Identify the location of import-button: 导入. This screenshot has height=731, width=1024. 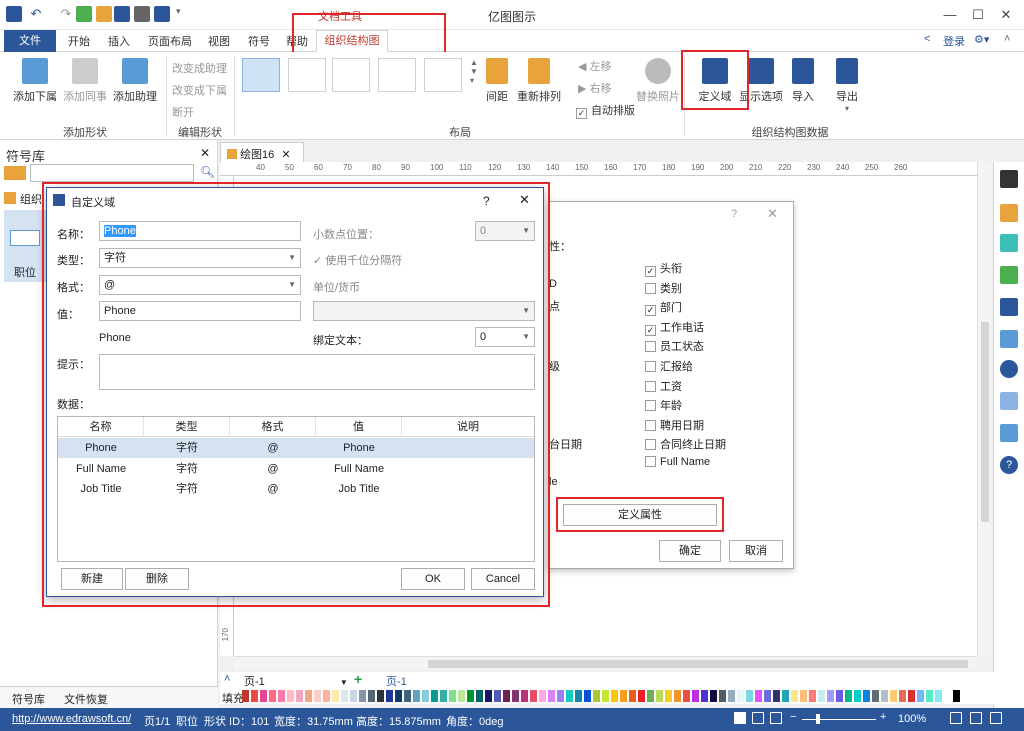
(803, 81).